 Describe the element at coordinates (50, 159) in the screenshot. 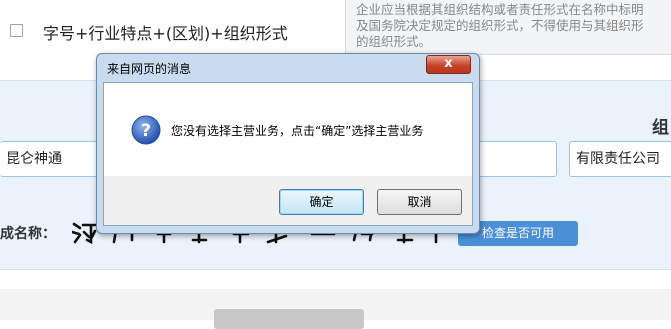

I see `trade-name-input: 昆仑神通` at that location.